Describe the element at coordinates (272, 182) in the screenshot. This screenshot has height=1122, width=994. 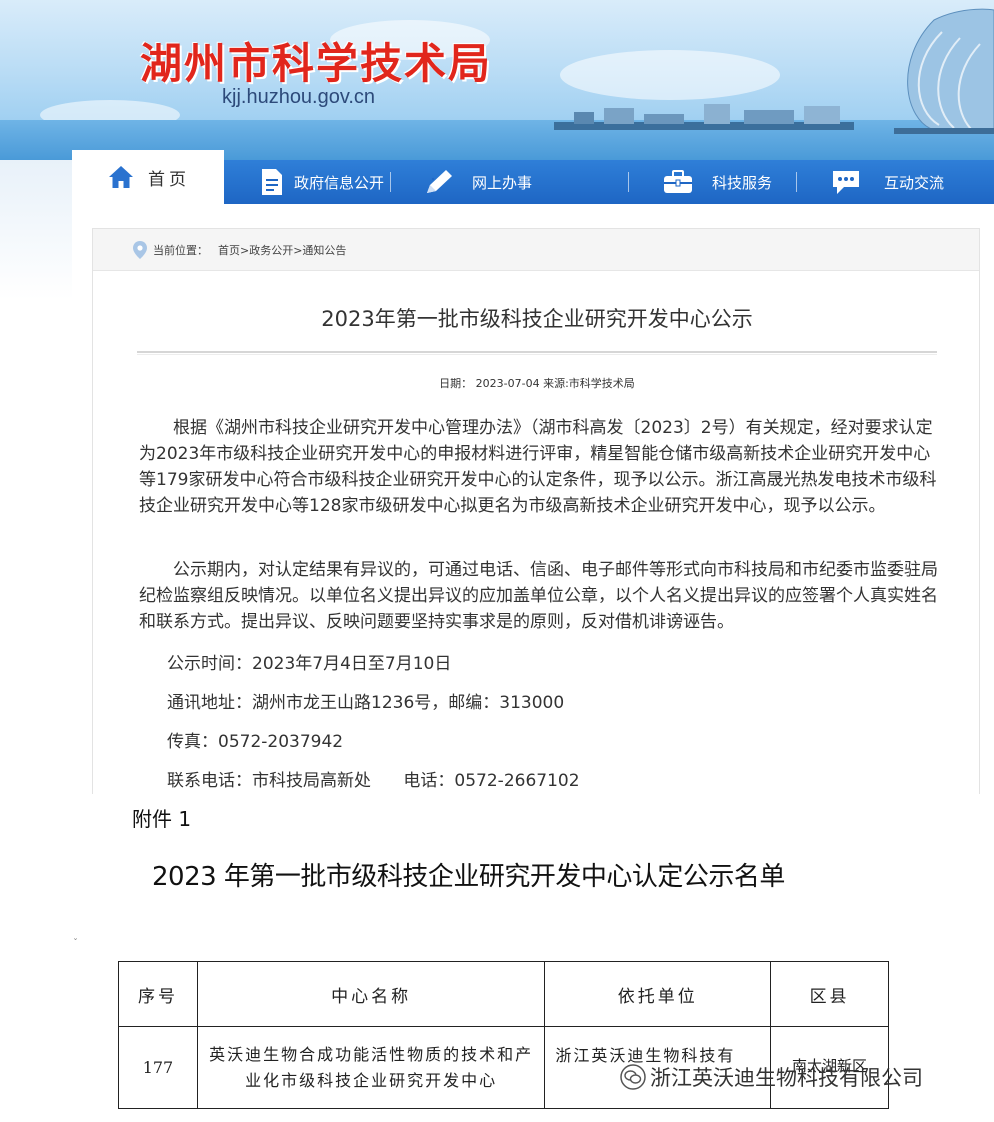
I see `document-icon` at that location.